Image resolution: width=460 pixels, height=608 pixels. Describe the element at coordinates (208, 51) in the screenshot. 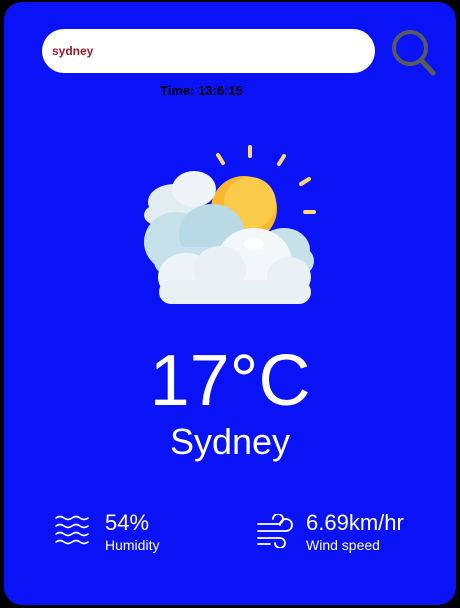

I see `search-input` at that location.